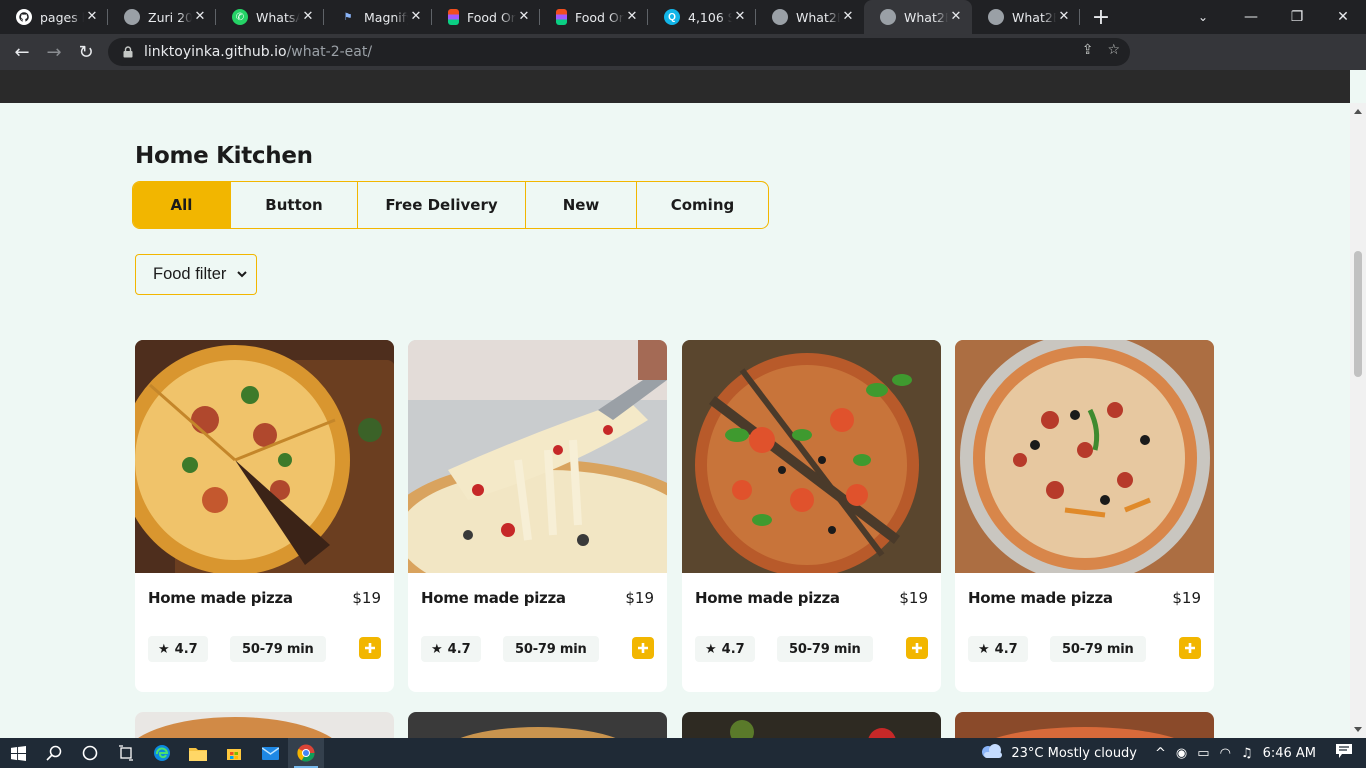 This screenshot has height=768, width=1366. I want to click on windows-start-icon, so click(18, 753).